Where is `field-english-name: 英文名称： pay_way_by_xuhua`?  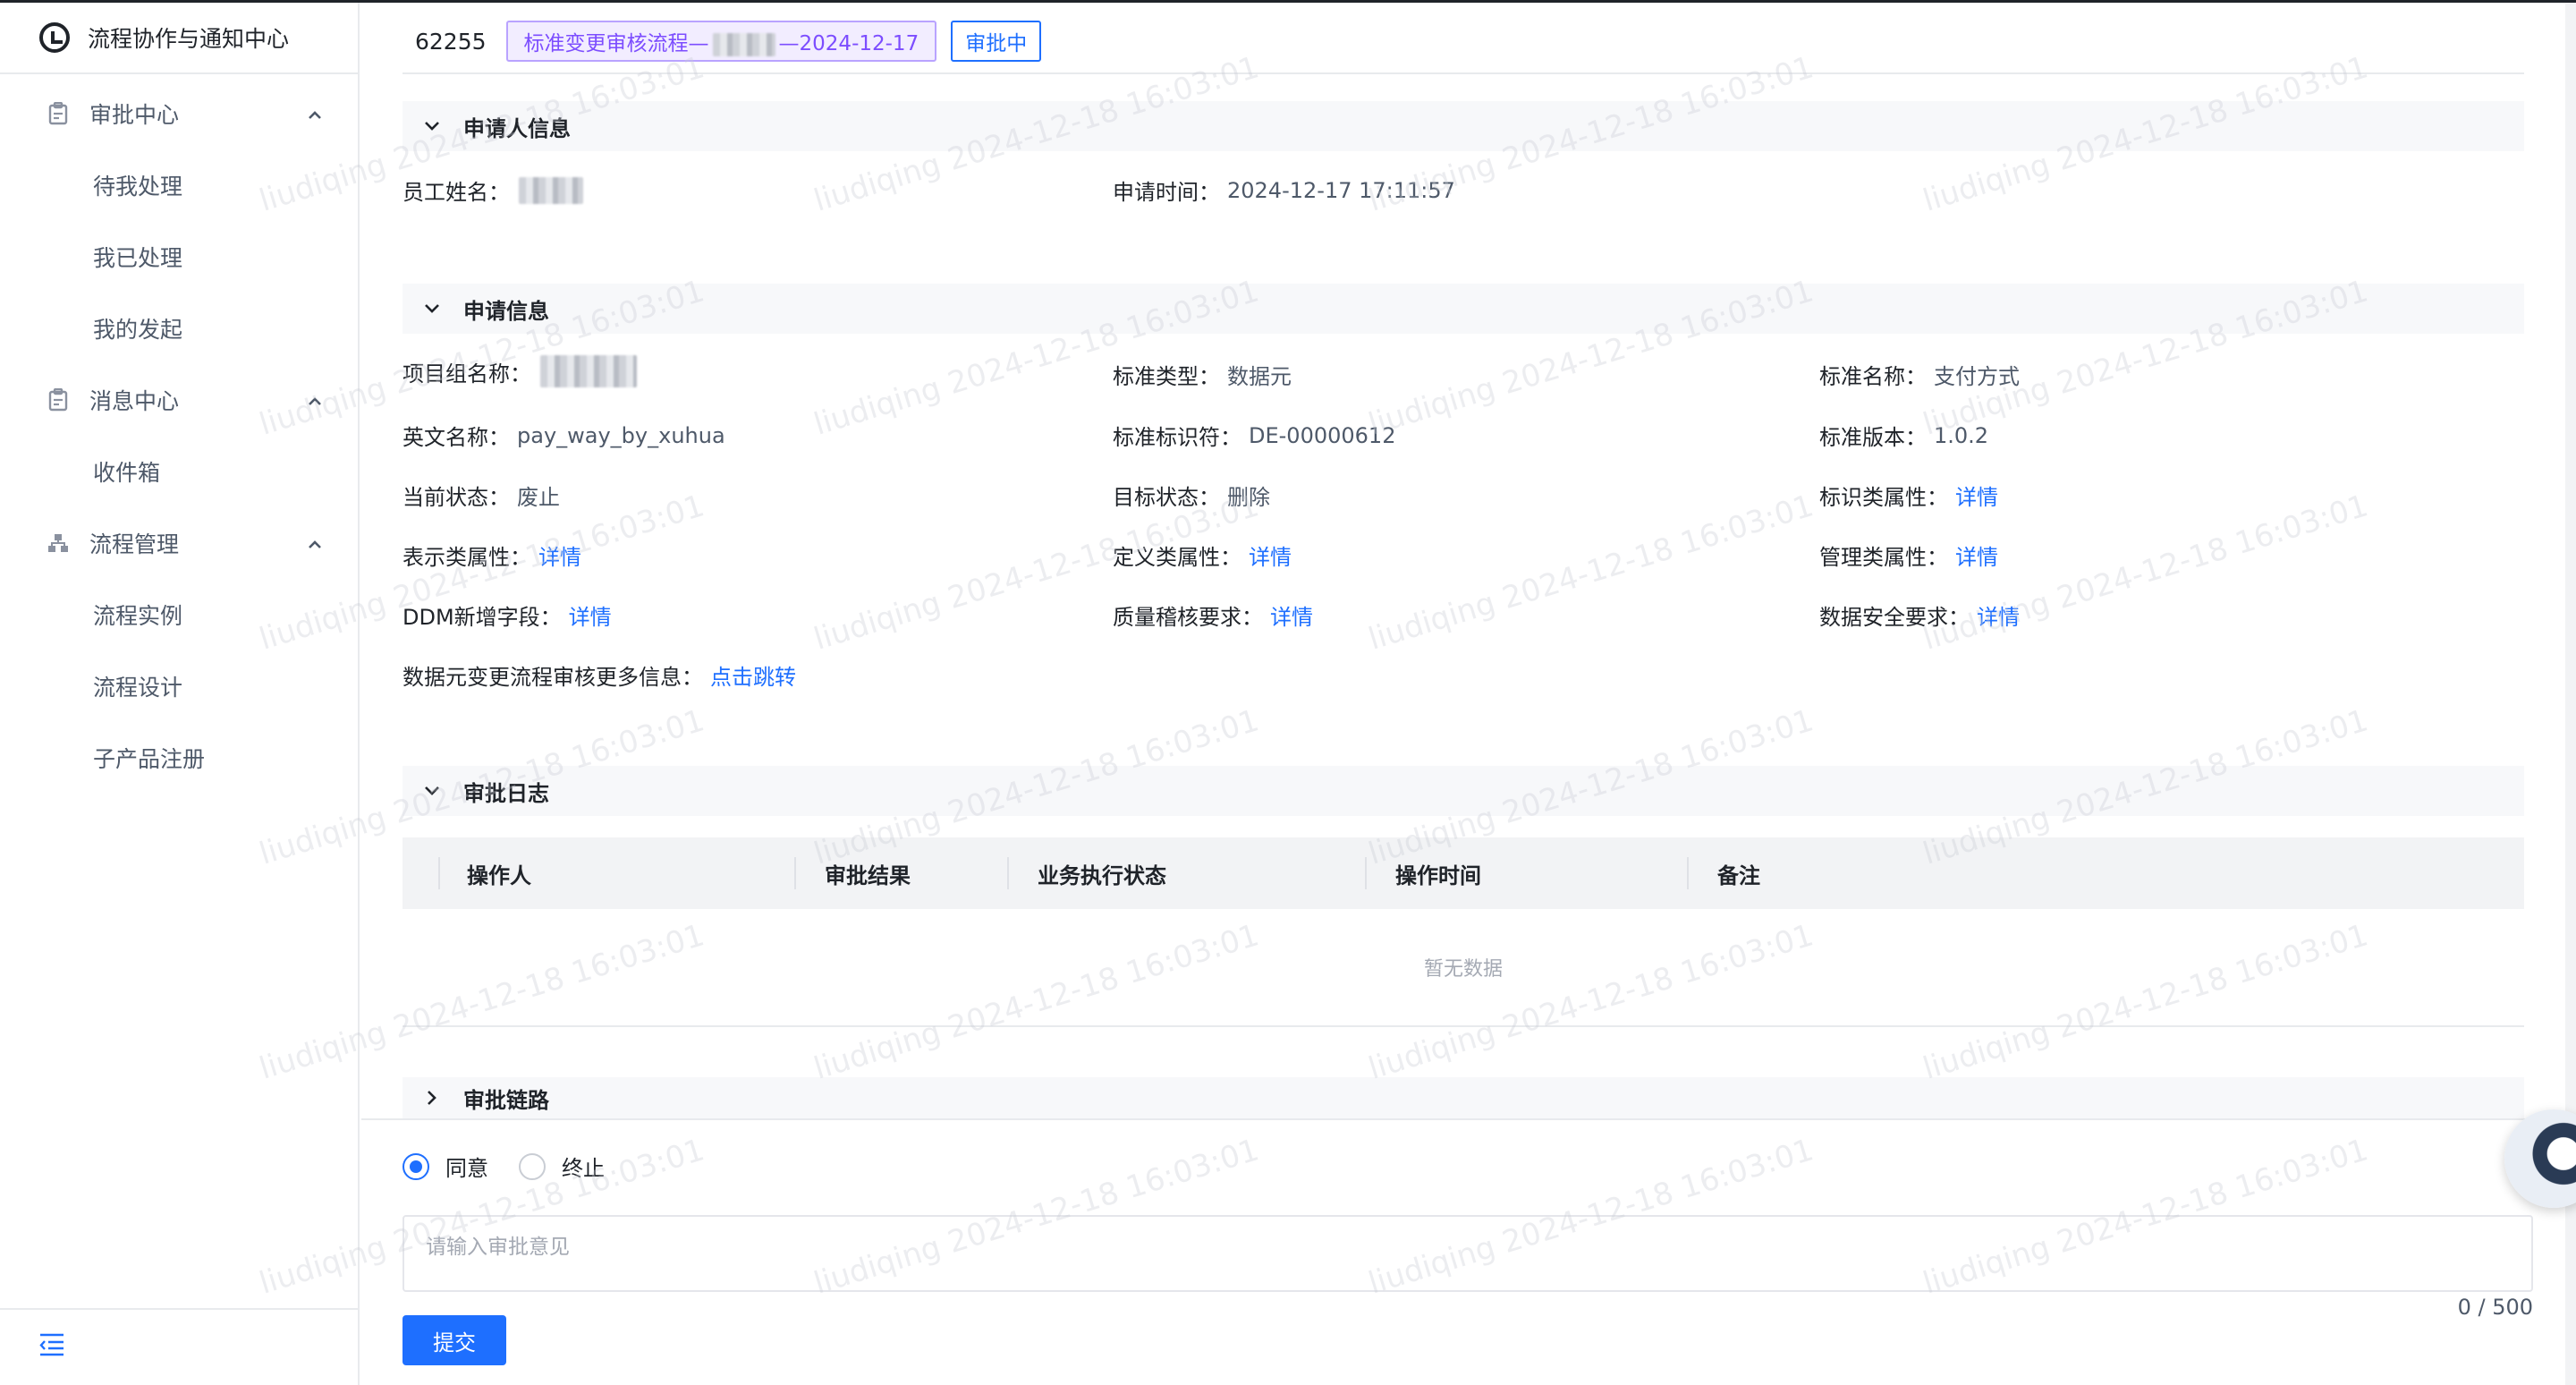
field-english-name: 英文名称： pay_way_by_xuhua is located at coordinates (563, 435).